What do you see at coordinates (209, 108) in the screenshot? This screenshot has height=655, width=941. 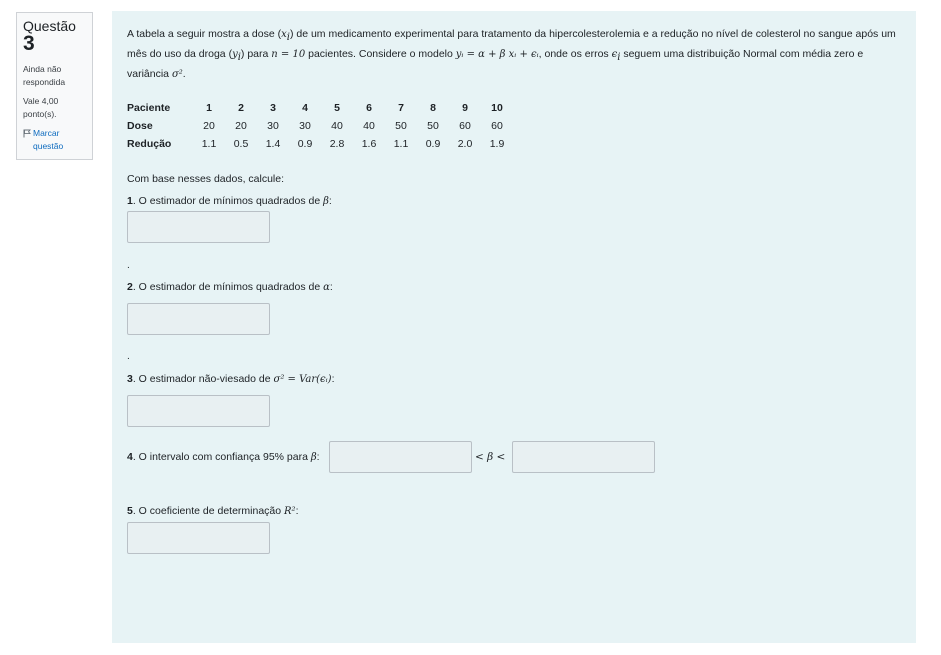 I see `table-cell: 1` at bounding box center [209, 108].